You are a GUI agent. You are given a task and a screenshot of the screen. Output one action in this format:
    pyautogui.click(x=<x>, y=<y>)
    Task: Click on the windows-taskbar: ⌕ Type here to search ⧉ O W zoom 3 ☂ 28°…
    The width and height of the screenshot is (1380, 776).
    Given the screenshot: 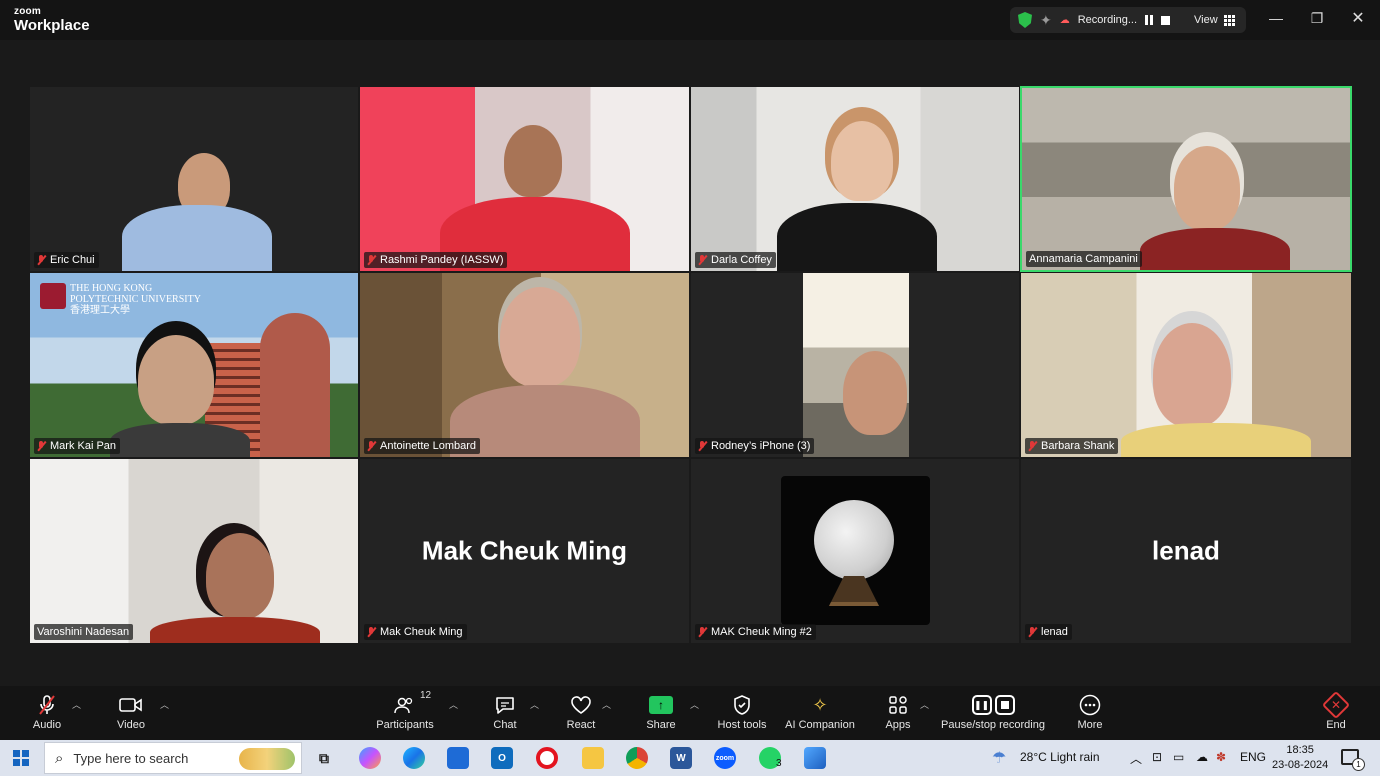 What is the action you would take?
    pyautogui.click(x=690, y=758)
    